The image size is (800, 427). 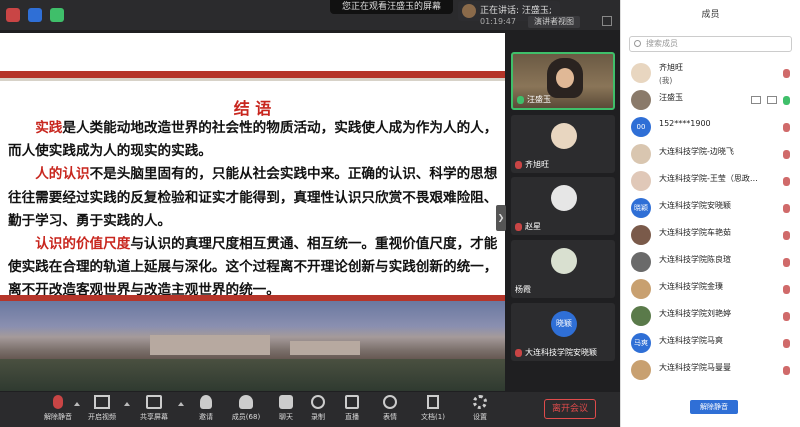 I want to click on documents-button: 文档(1), so click(x=433, y=408).